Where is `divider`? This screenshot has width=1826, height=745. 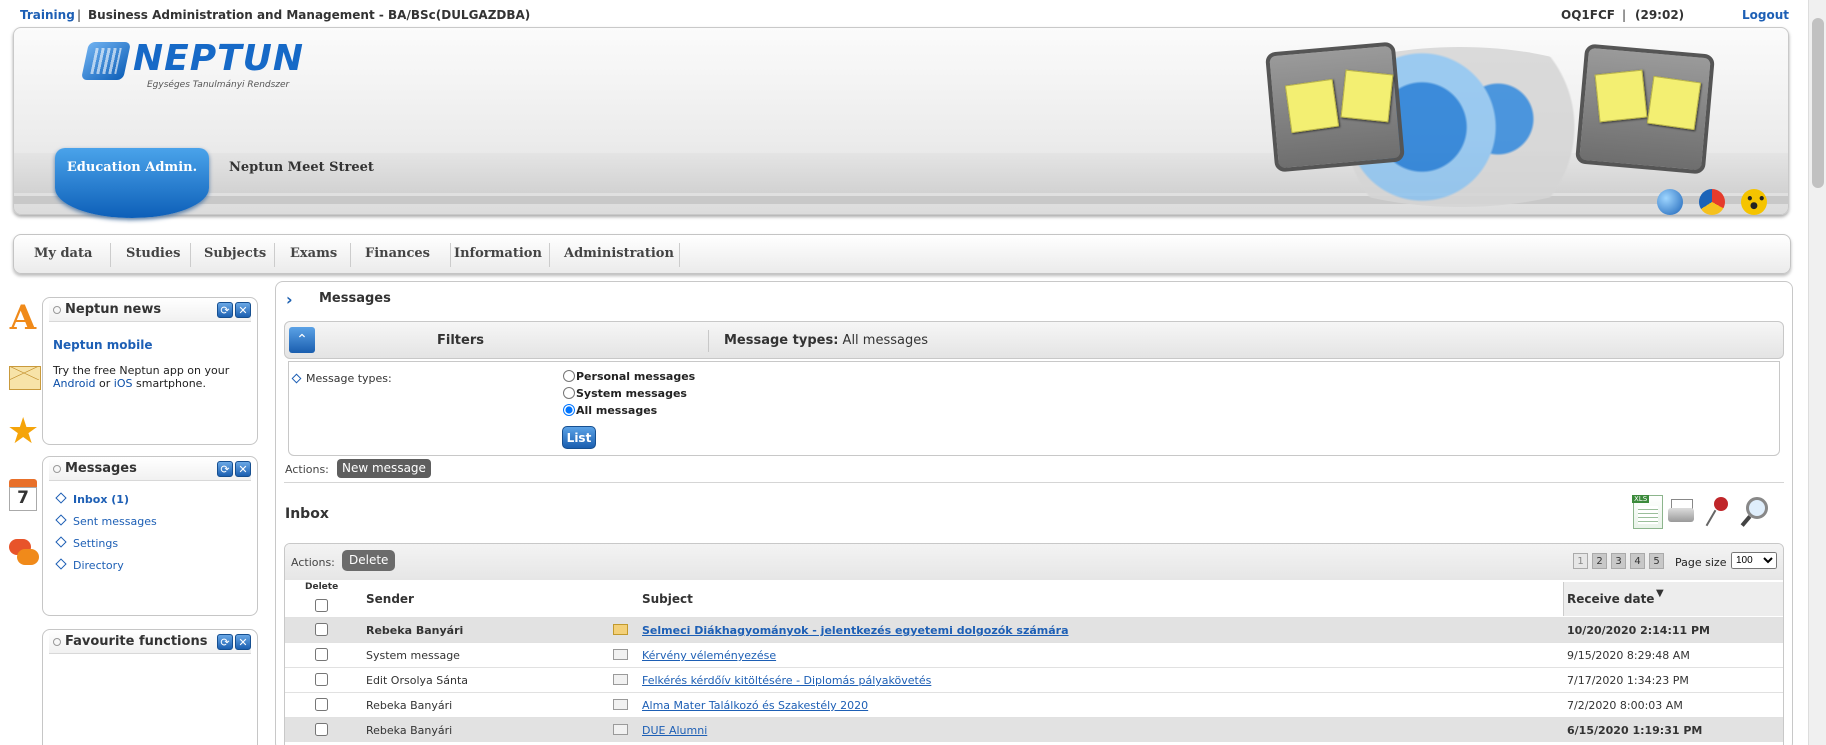 divider is located at coordinates (1034, 482).